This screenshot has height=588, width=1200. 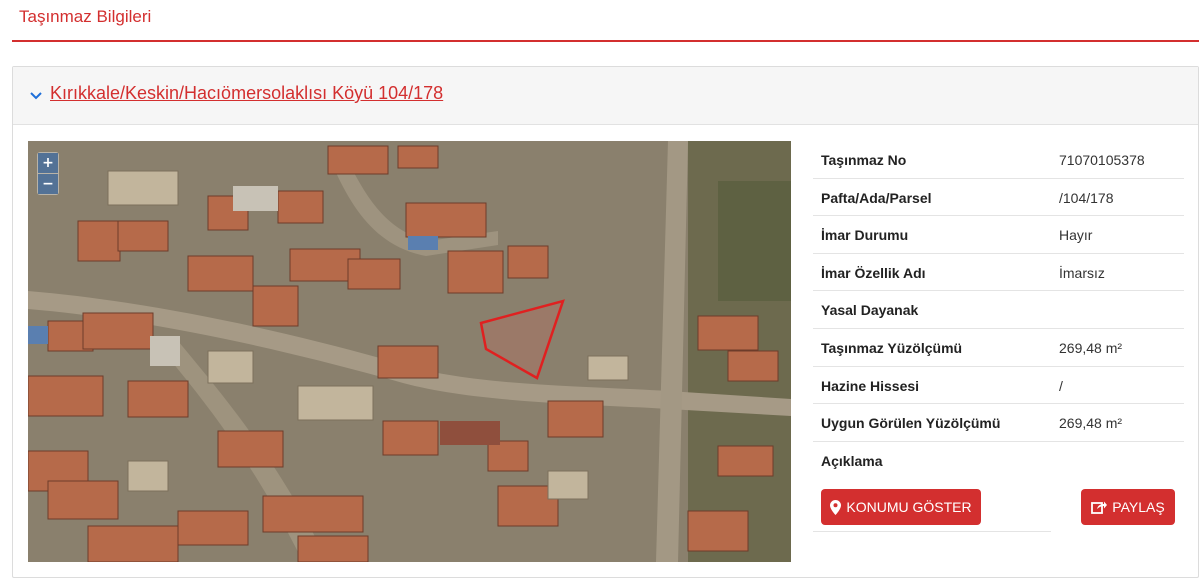 I want to click on page-header: Taşınmaz Bilgileri, so click(x=605, y=21).